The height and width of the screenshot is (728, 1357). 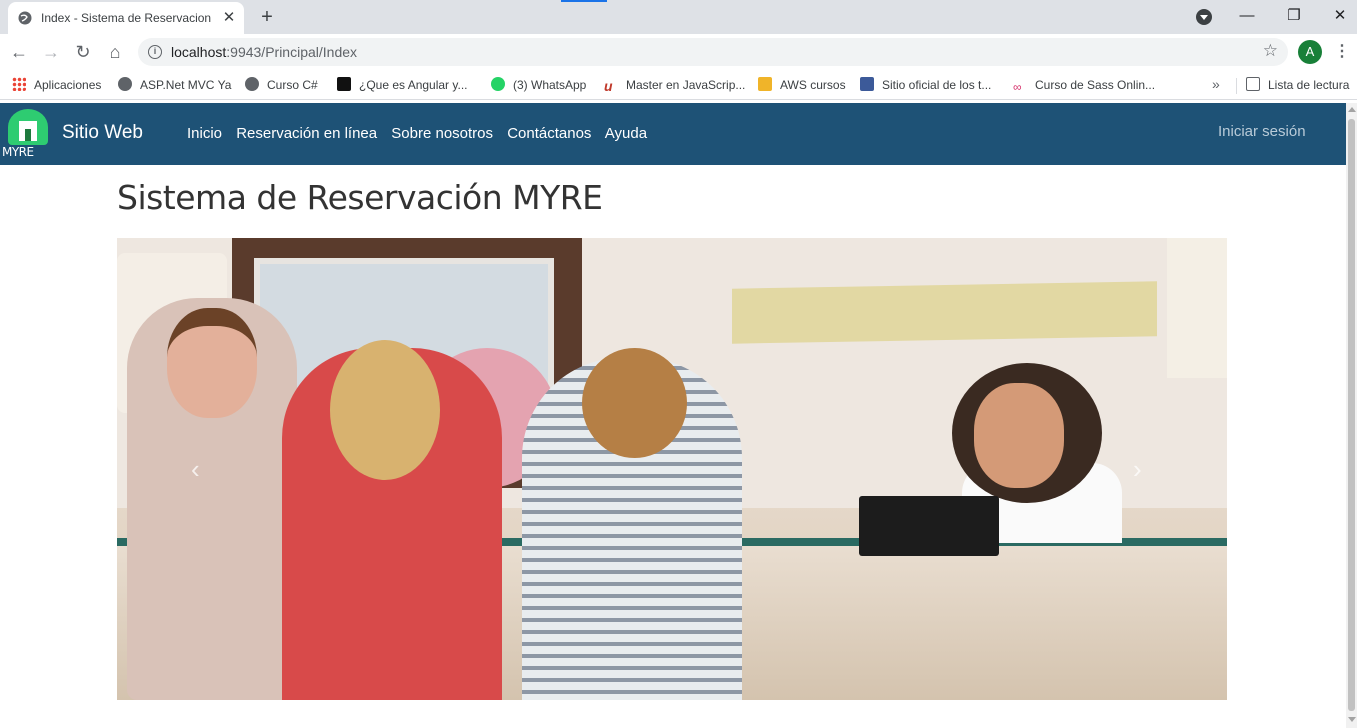 I want to click on bookmark-csharp: Curso C#, so click(x=281, y=85).